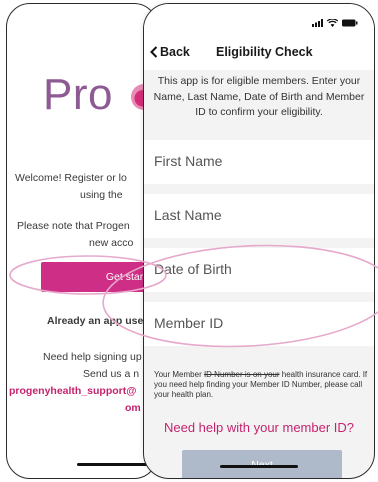 This screenshot has height=482, width=378. I want to click on help-signup-line2: Send us a n, so click(111, 374).